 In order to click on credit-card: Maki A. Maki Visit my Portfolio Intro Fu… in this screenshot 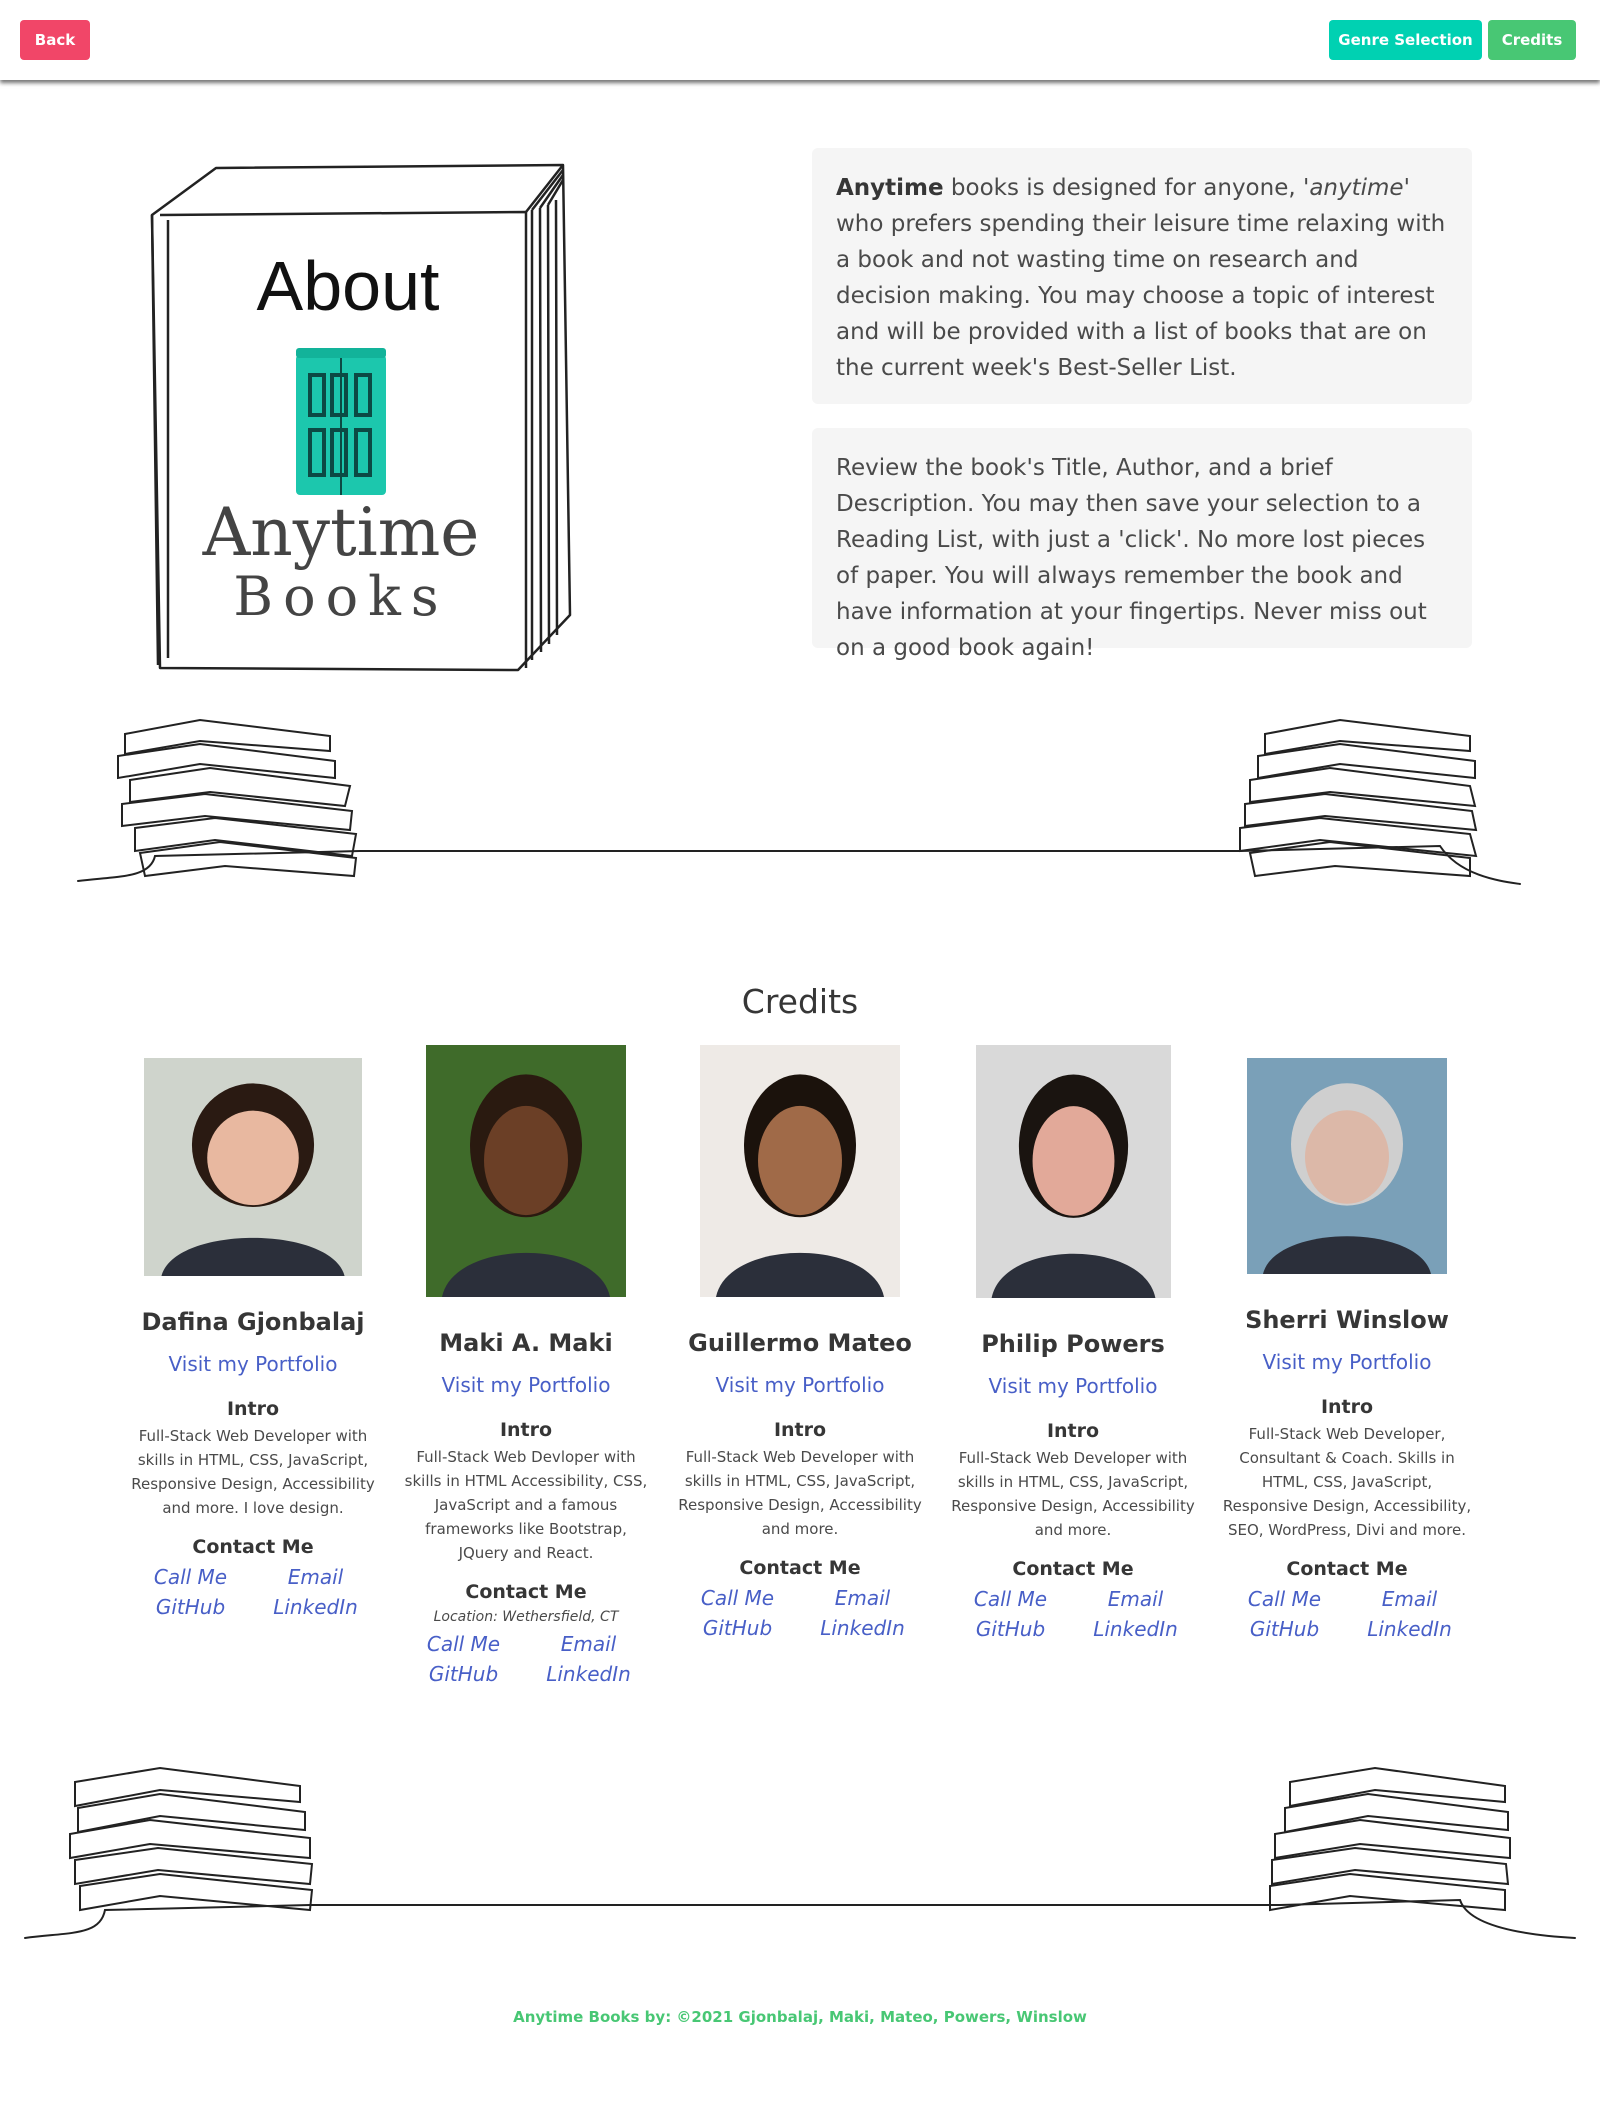, I will do `click(526, 1366)`.